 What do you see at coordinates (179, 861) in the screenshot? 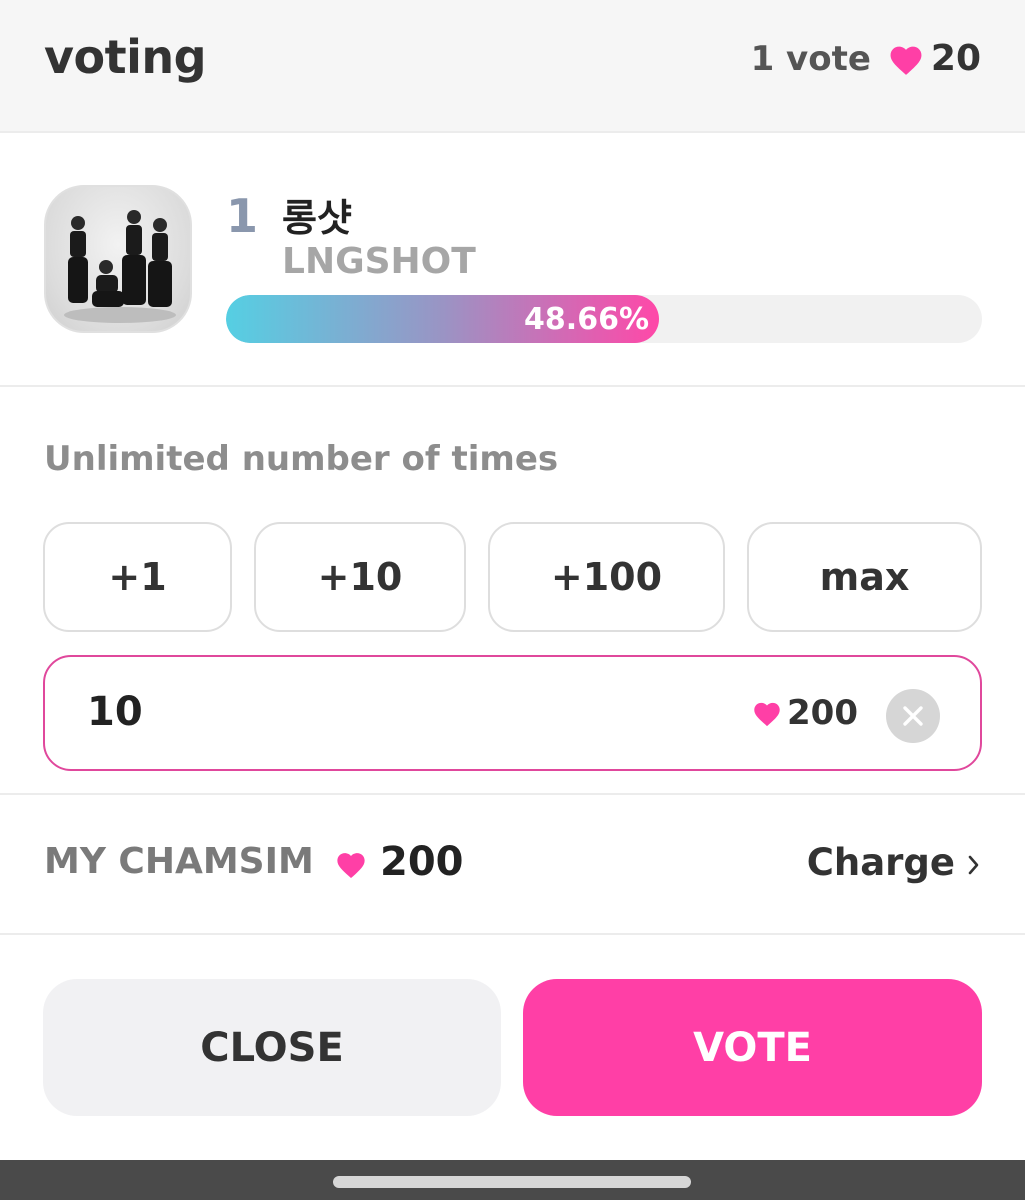
I see `my-chamsim-label: MY CHAMSIM` at bounding box center [179, 861].